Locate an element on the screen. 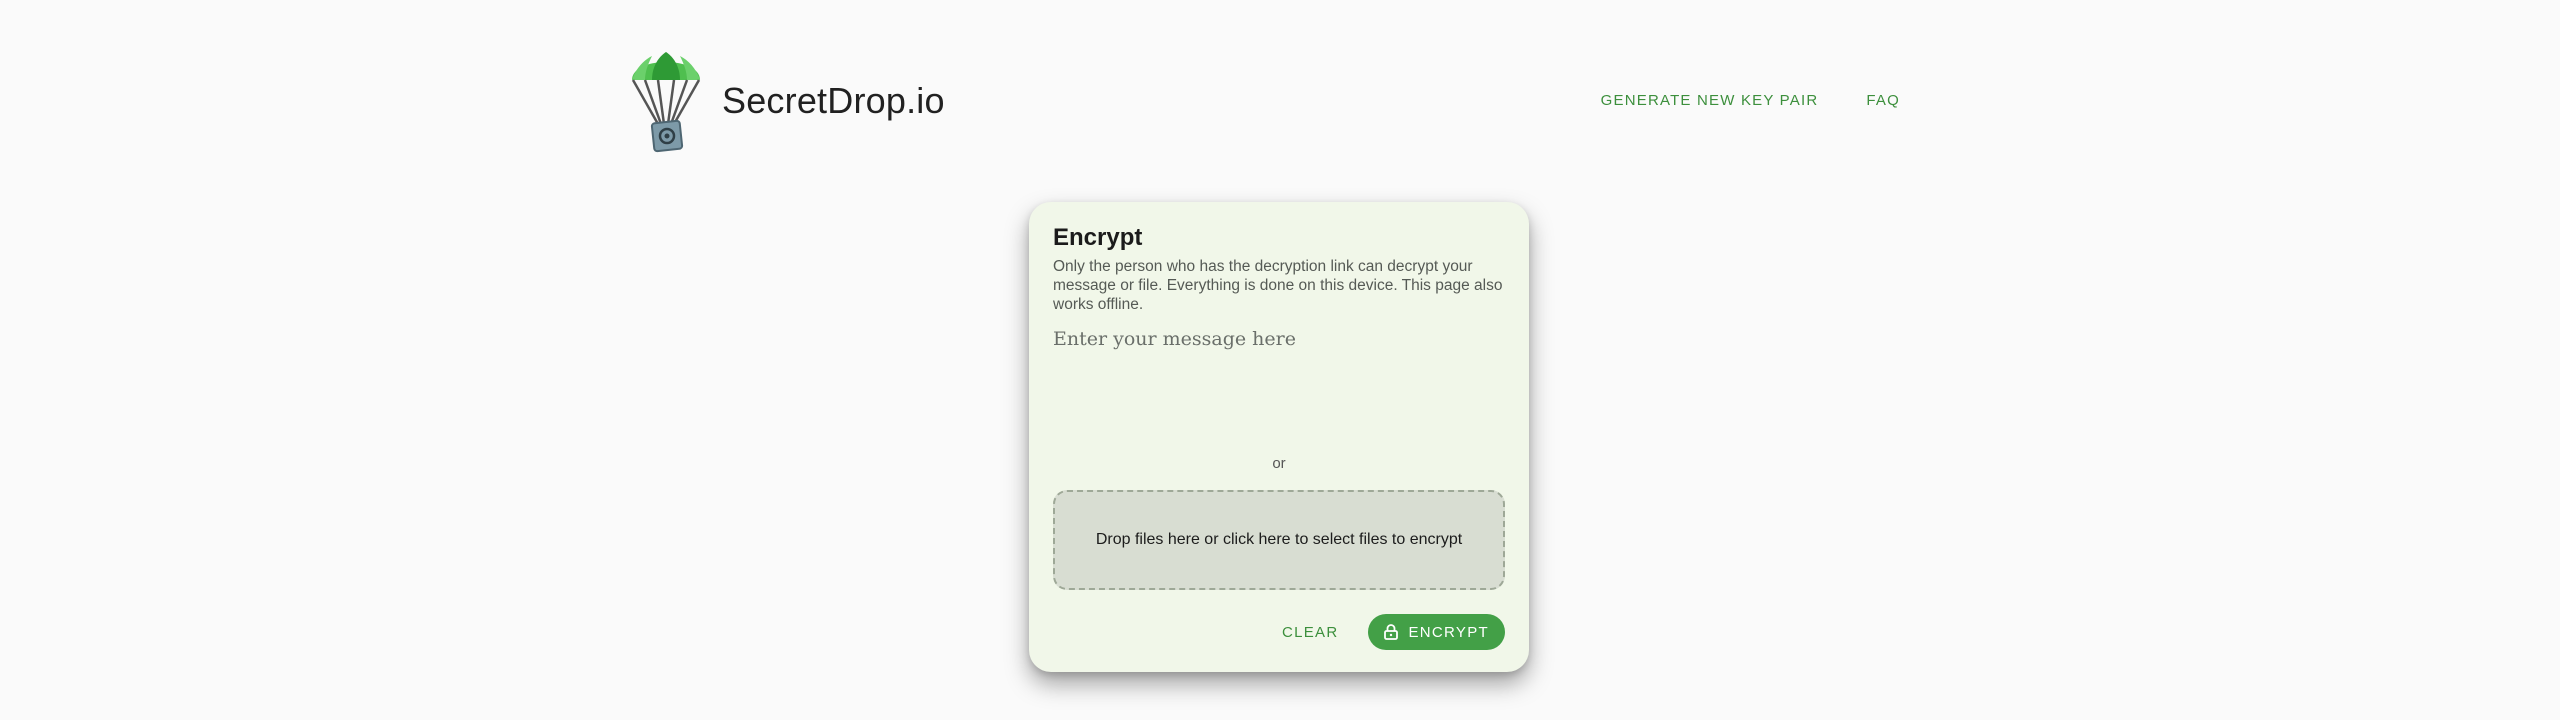 The image size is (2560, 720). generate-key-pair-link: GENERATE NEW KEY PAIR is located at coordinates (1710, 100).